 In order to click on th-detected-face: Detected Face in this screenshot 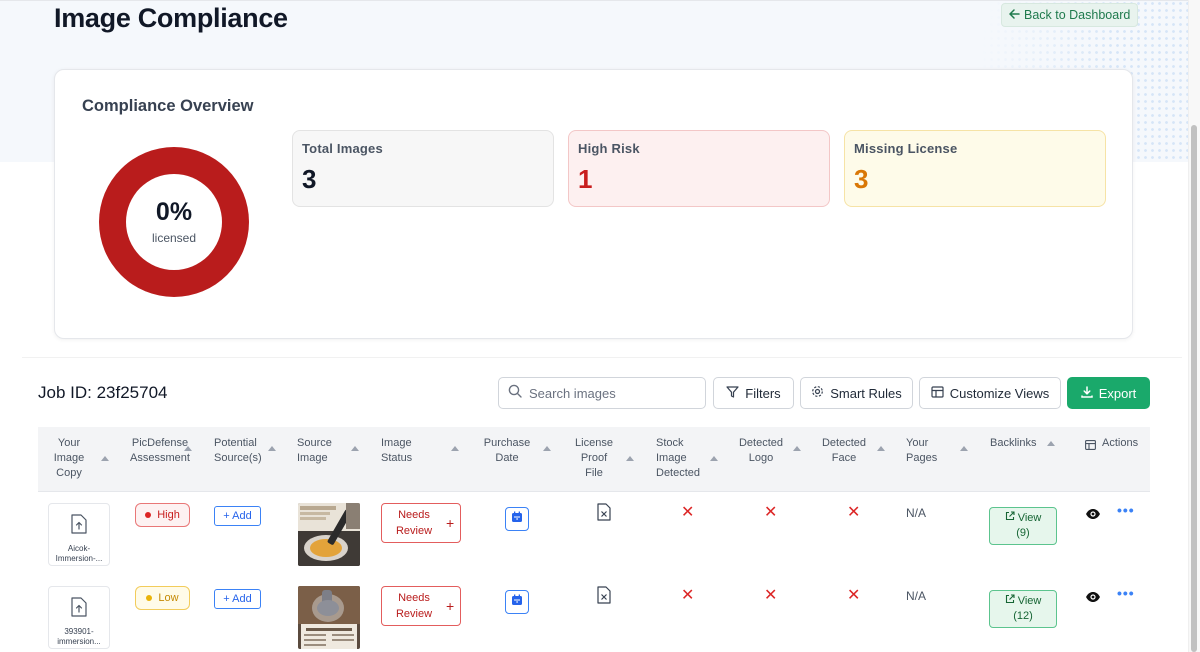, I will do `click(844, 451)`.